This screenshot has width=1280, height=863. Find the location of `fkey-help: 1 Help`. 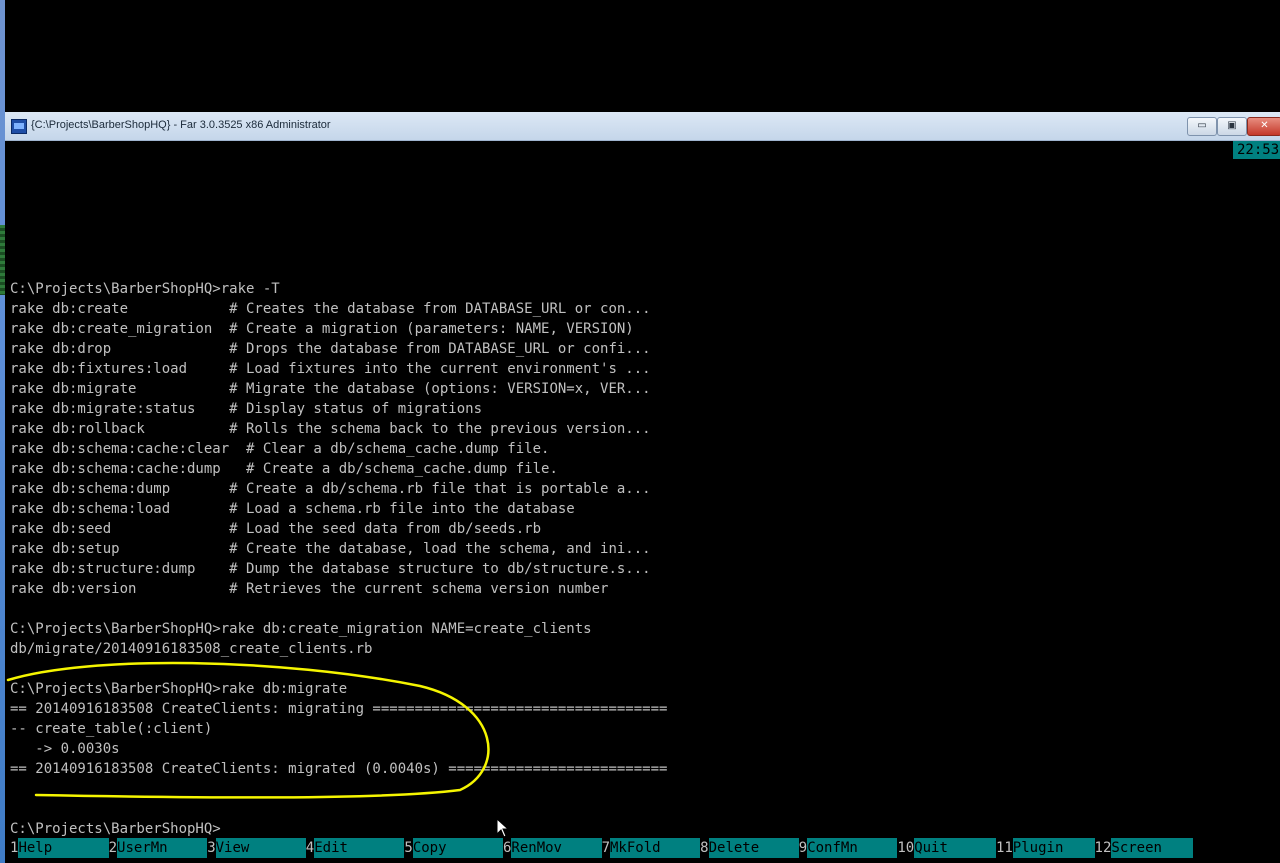

fkey-help: 1 Help is located at coordinates (59, 848).